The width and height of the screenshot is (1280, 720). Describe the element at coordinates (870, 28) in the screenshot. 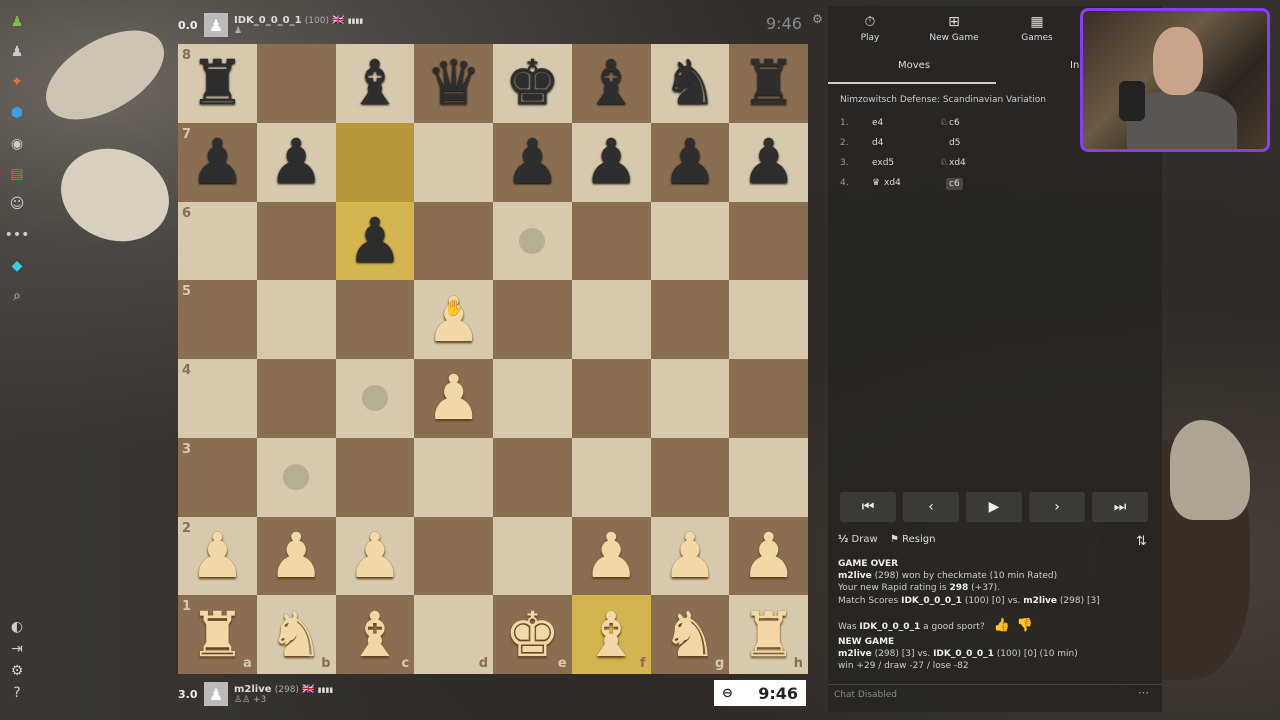

I see `tab-play: ⏱ Play` at that location.